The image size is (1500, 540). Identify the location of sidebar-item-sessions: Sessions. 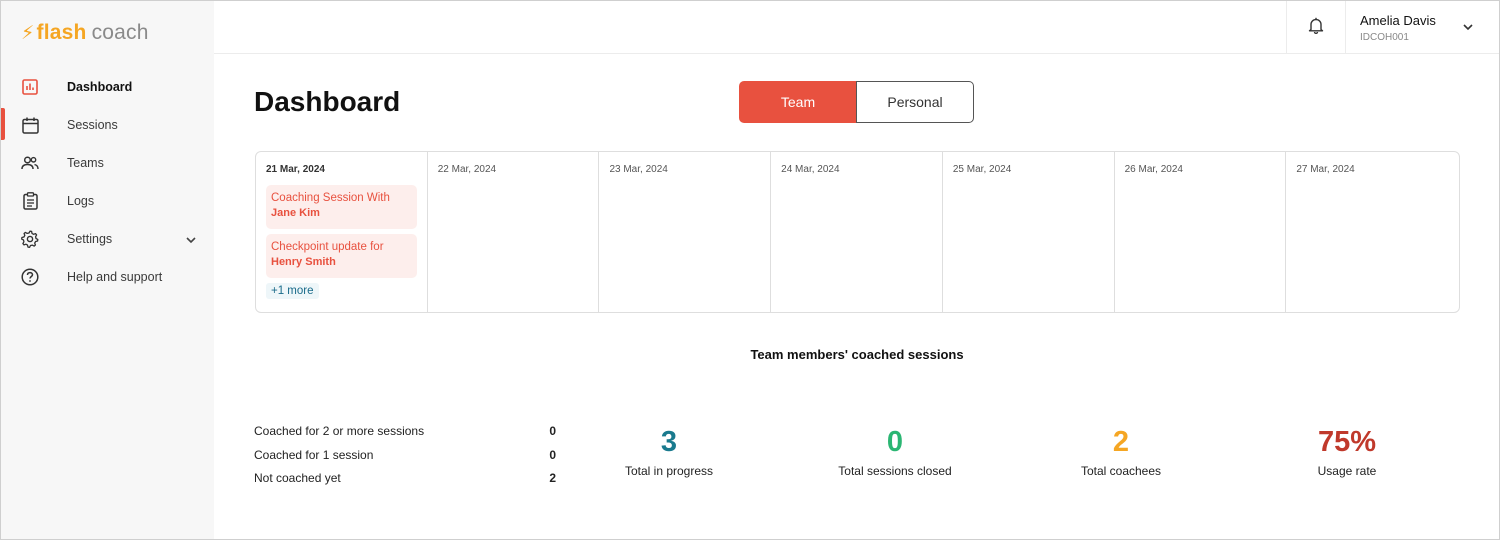
(107, 125).